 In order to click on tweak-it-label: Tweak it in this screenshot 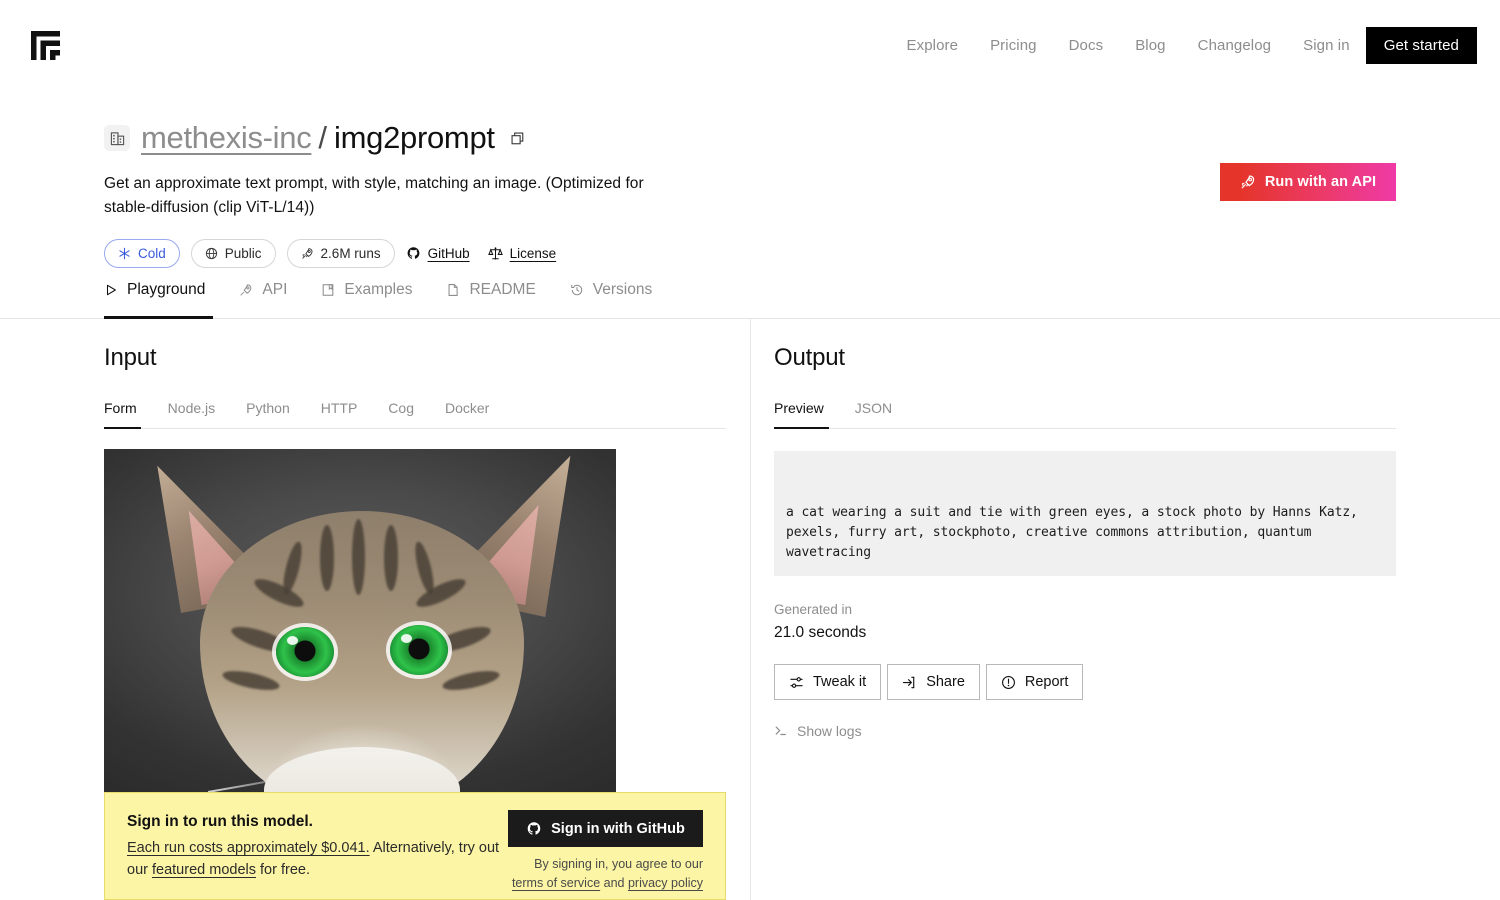, I will do `click(840, 682)`.